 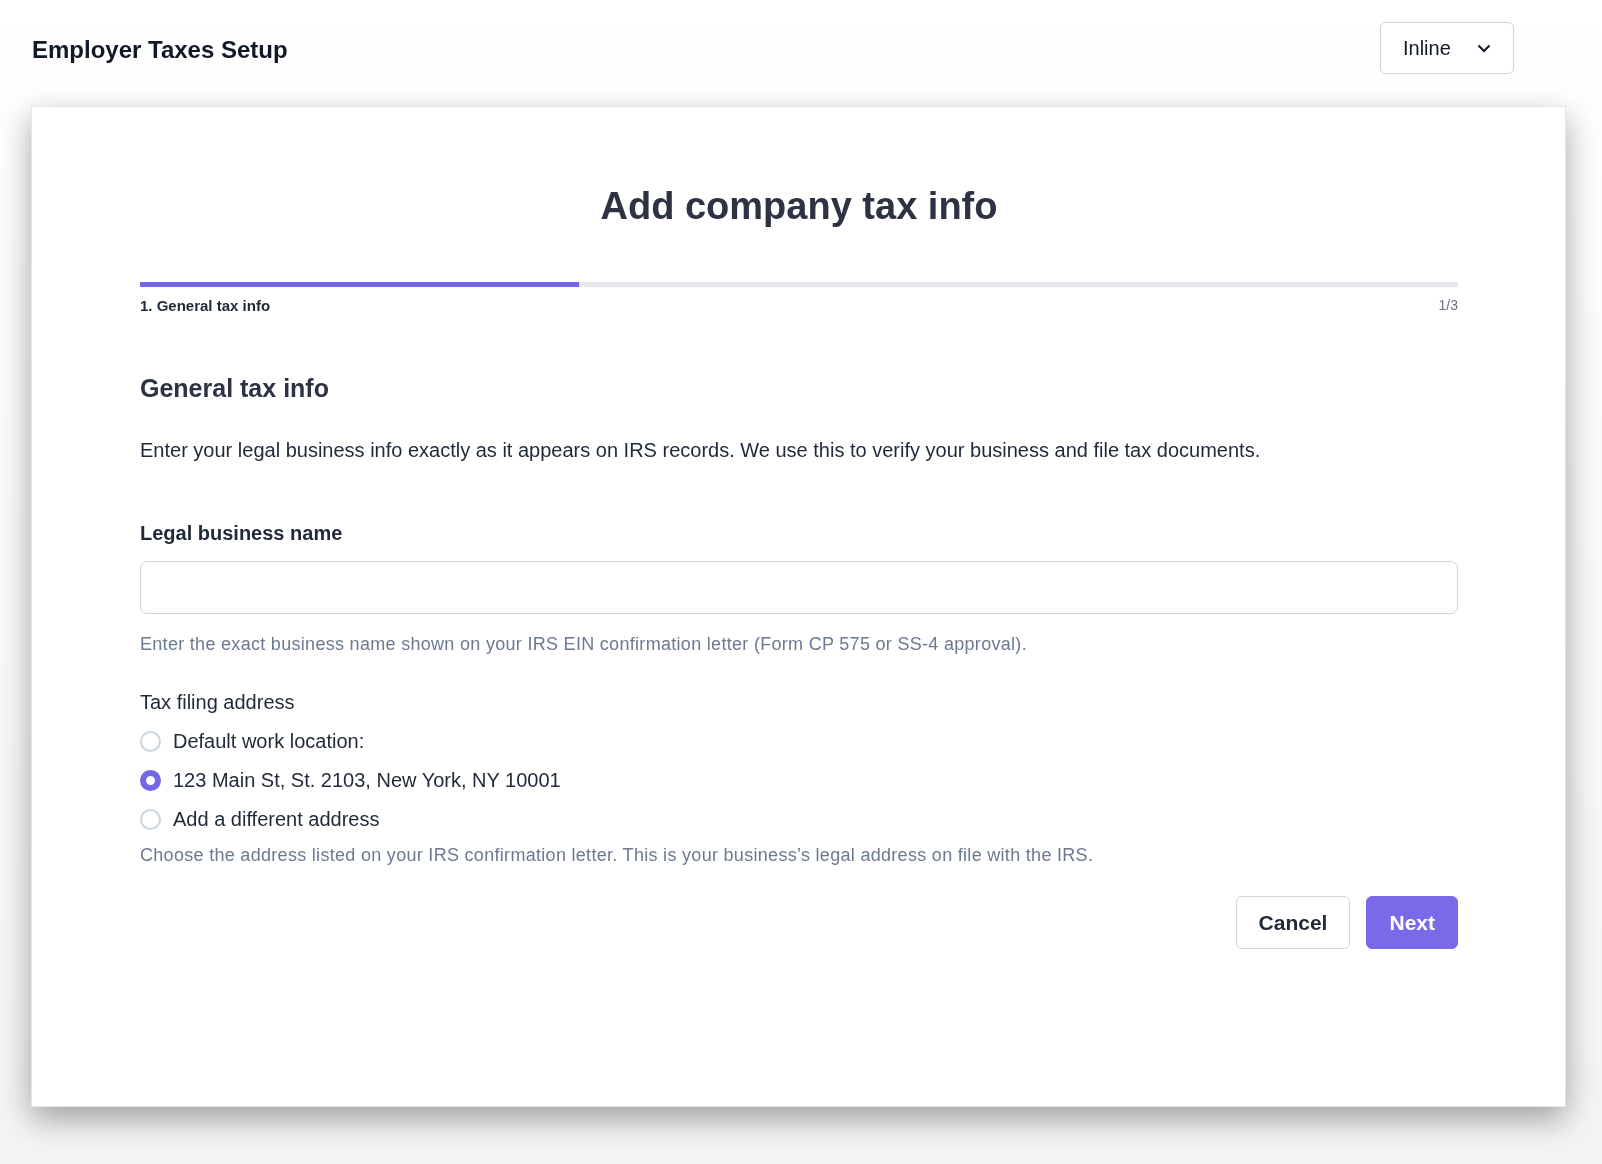 I want to click on cancel-button: Cancel, so click(x=1293, y=922).